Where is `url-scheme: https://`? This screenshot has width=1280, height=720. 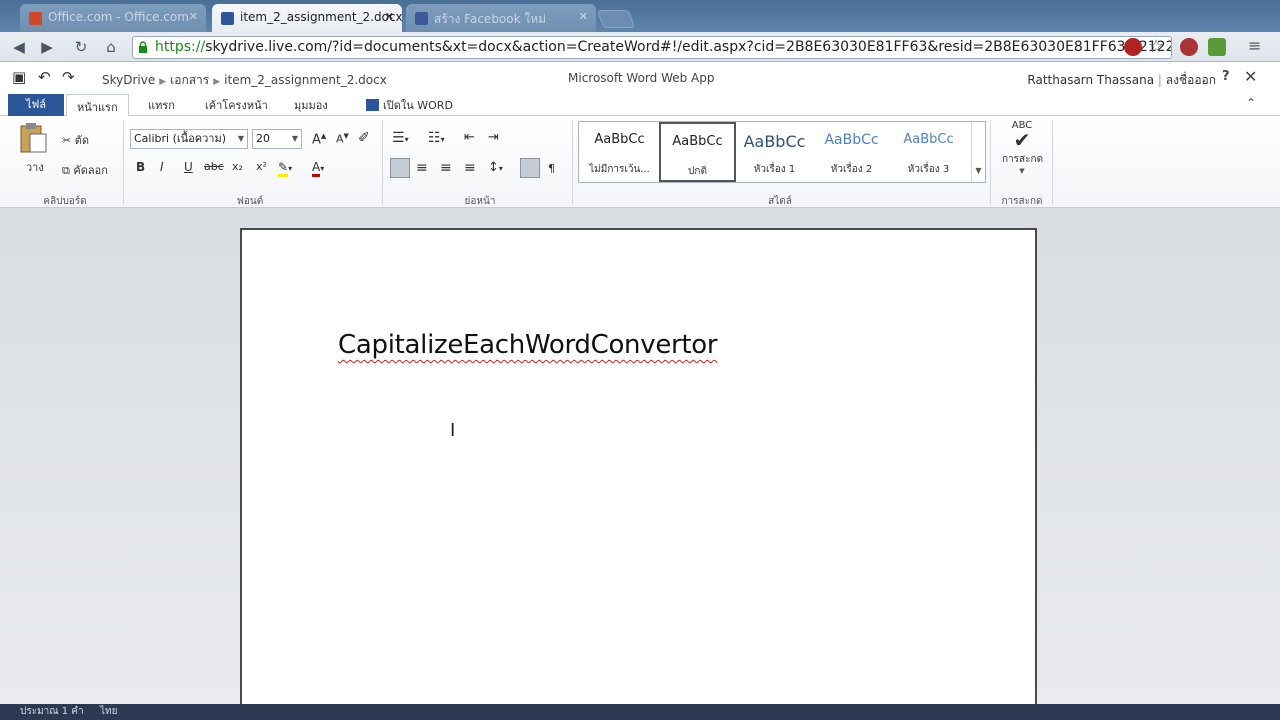
url-scheme: https:// is located at coordinates (180, 47).